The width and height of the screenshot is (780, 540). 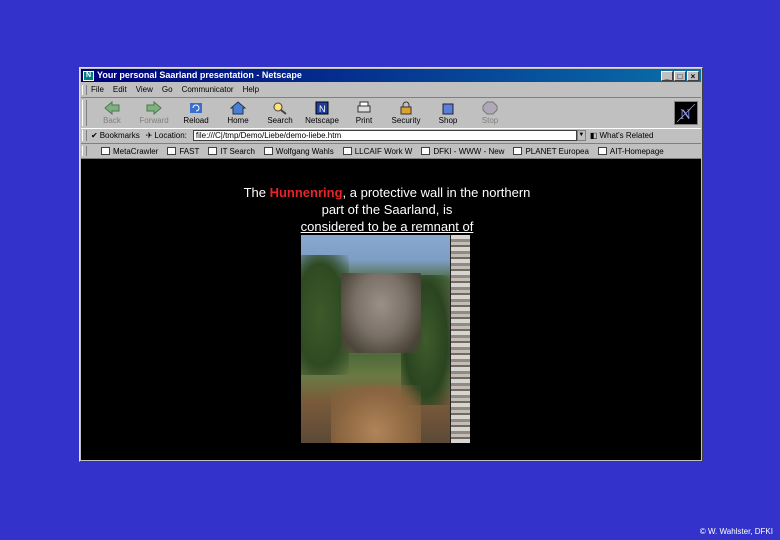 I want to click on security-button: Security, so click(x=406, y=111).